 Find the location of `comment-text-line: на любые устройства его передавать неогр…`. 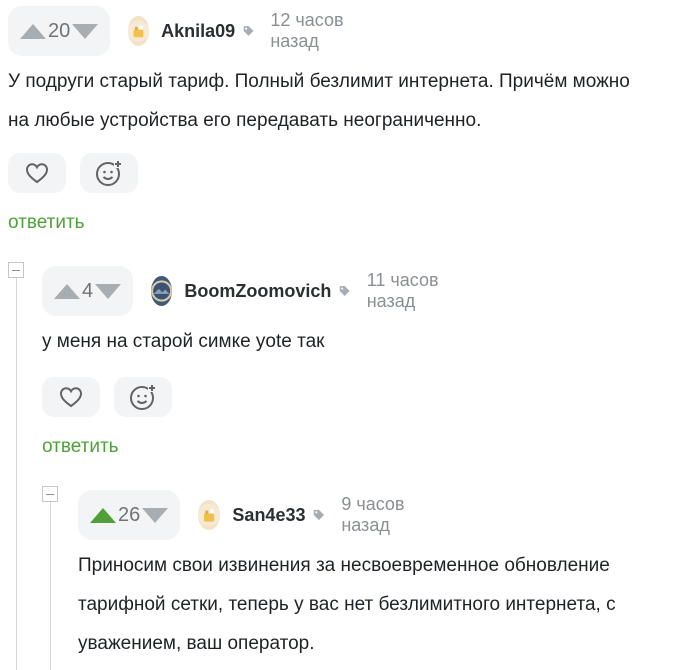

comment-text-line: на любые устройства его передавать неогр… is located at coordinates (245, 120).